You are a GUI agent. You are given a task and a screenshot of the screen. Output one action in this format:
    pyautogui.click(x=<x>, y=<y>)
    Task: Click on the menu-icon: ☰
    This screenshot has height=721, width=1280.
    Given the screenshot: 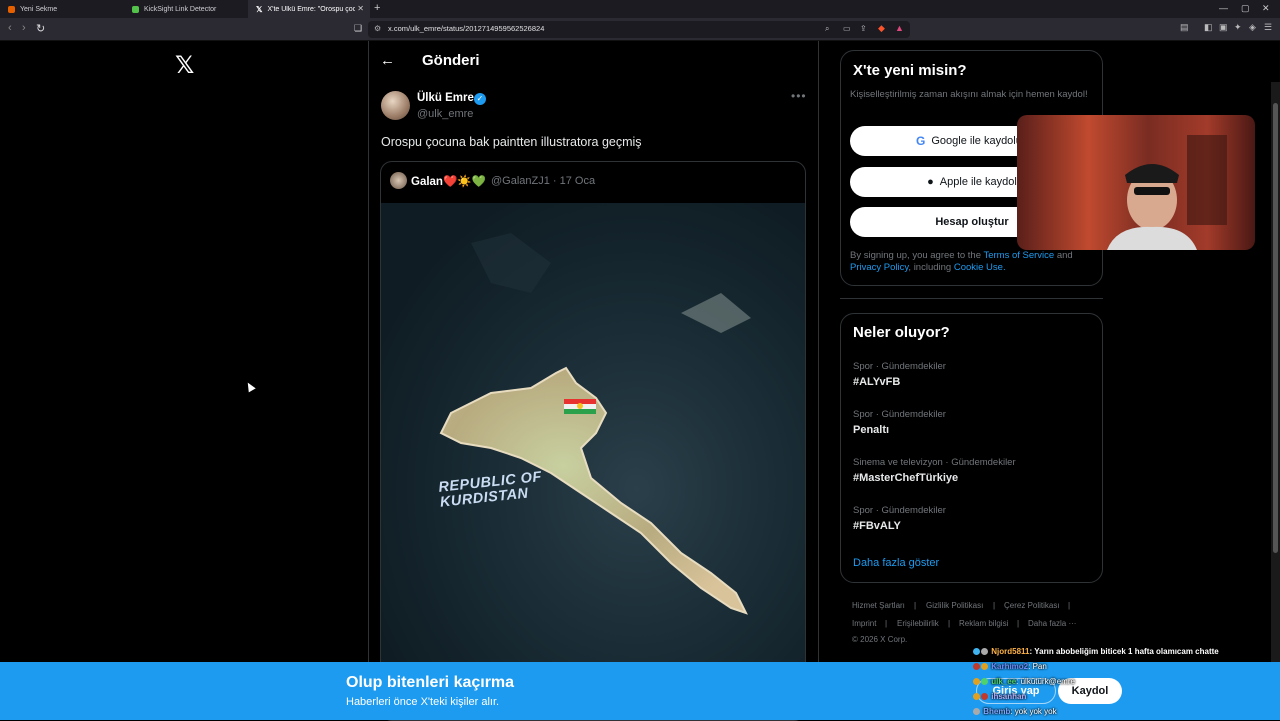 What is the action you would take?
    pyautogui.click(x=1268, y=27)
    